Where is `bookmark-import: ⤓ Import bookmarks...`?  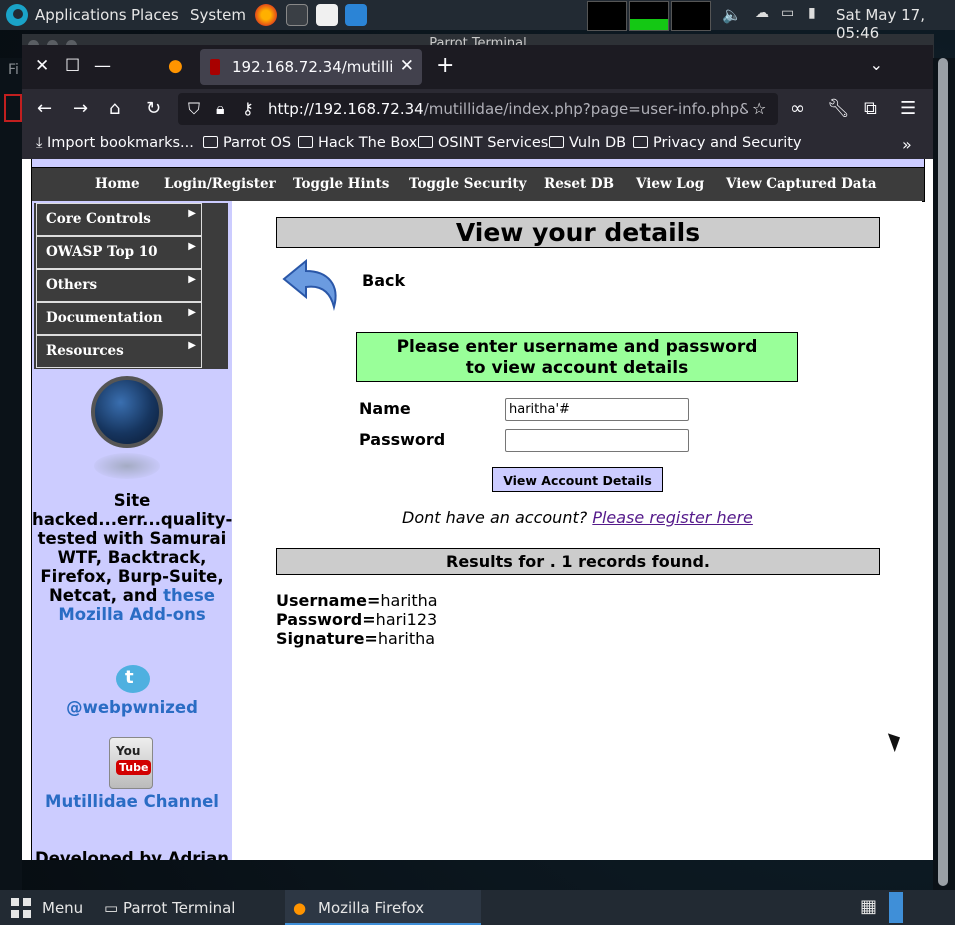
bookmark-import: ⤓ Import bookmarks... is located at coordinates (115, 143).